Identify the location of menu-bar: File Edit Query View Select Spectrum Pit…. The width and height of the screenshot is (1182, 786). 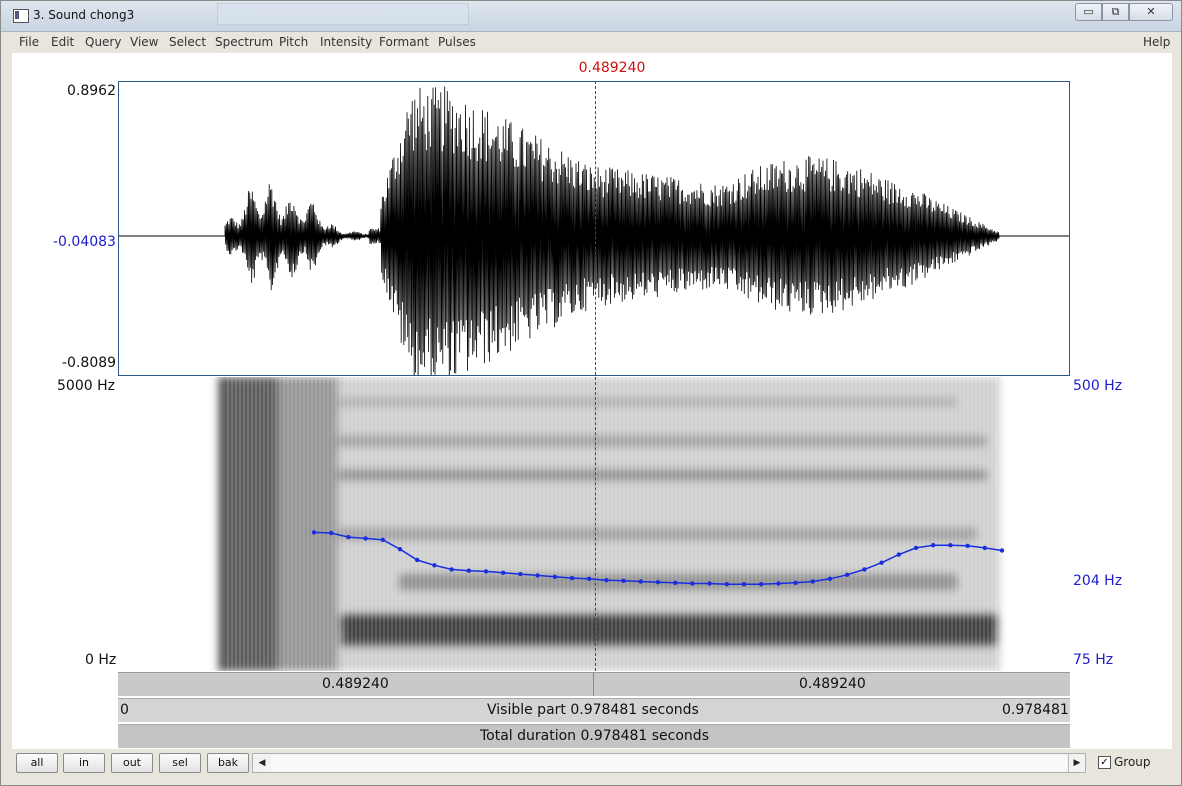
(592, 42).